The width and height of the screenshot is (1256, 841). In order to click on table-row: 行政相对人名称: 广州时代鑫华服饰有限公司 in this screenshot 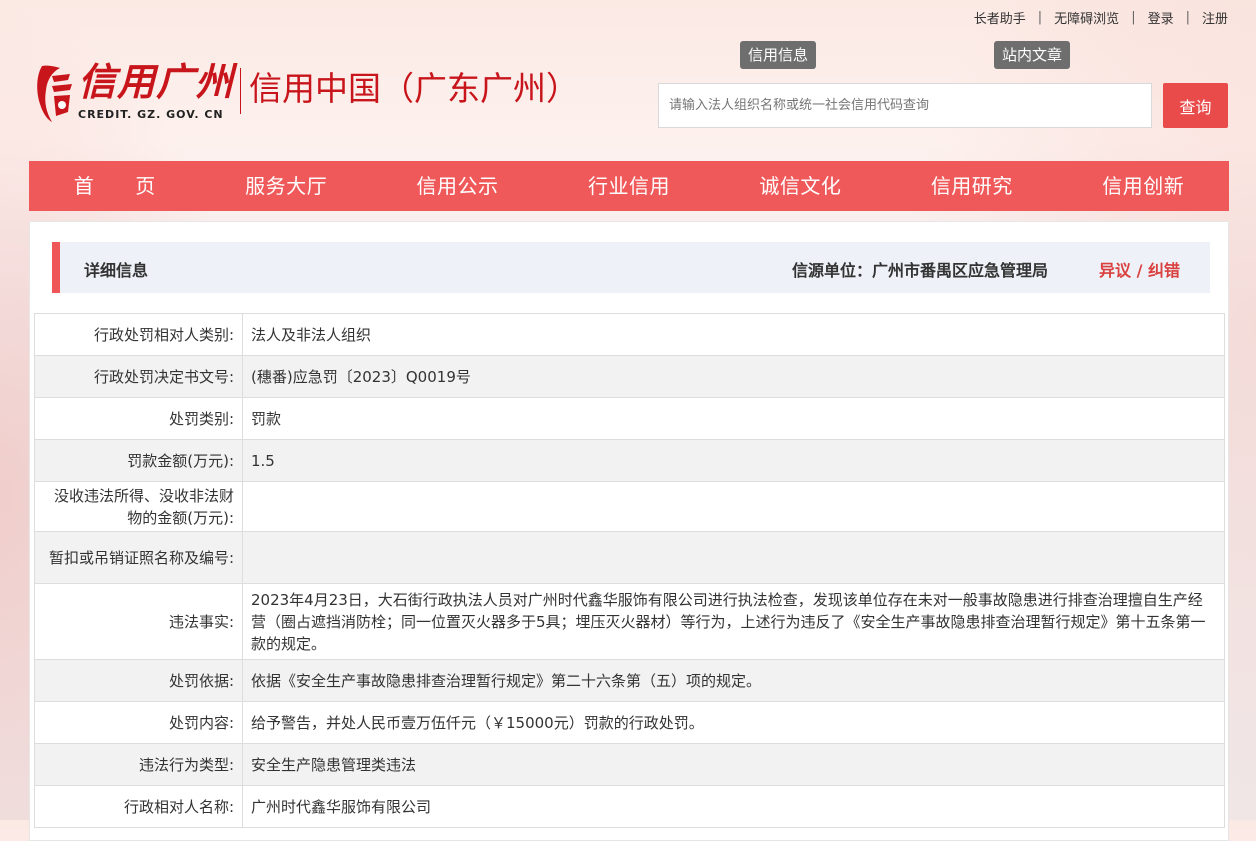, I will do `click(629, 806)`.